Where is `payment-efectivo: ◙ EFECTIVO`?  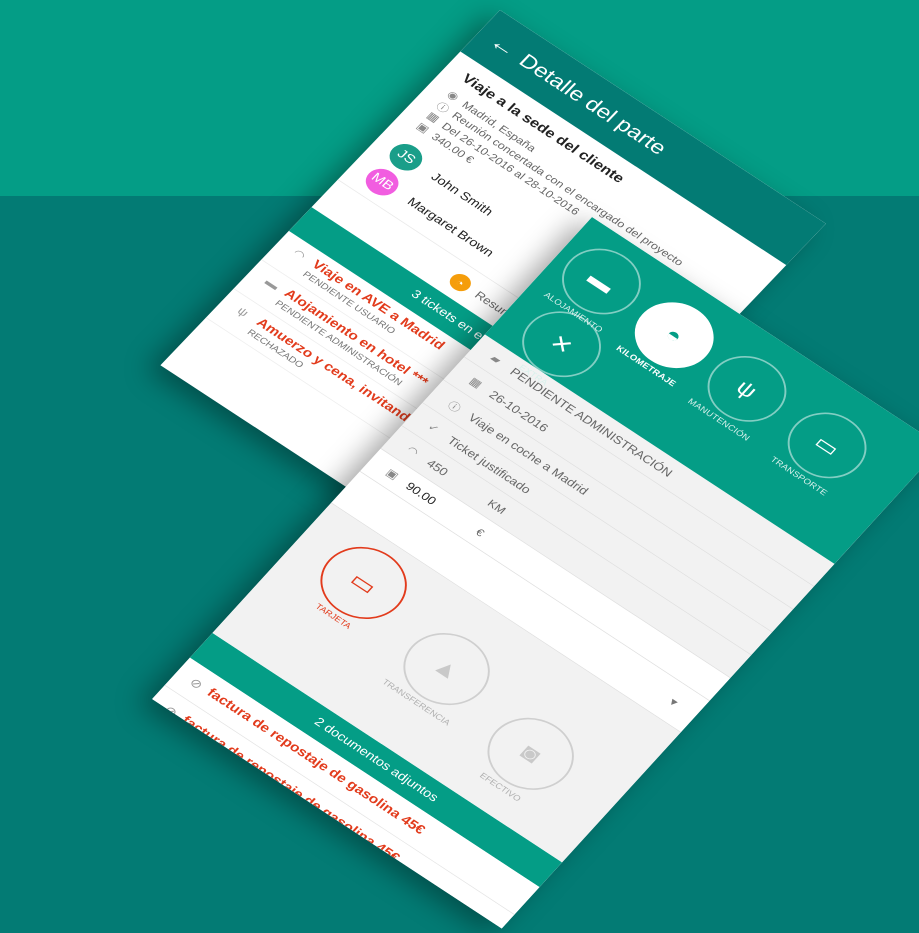 payment-efectivo: ◙ EFECTIVO is located at coordinates (527, 758).